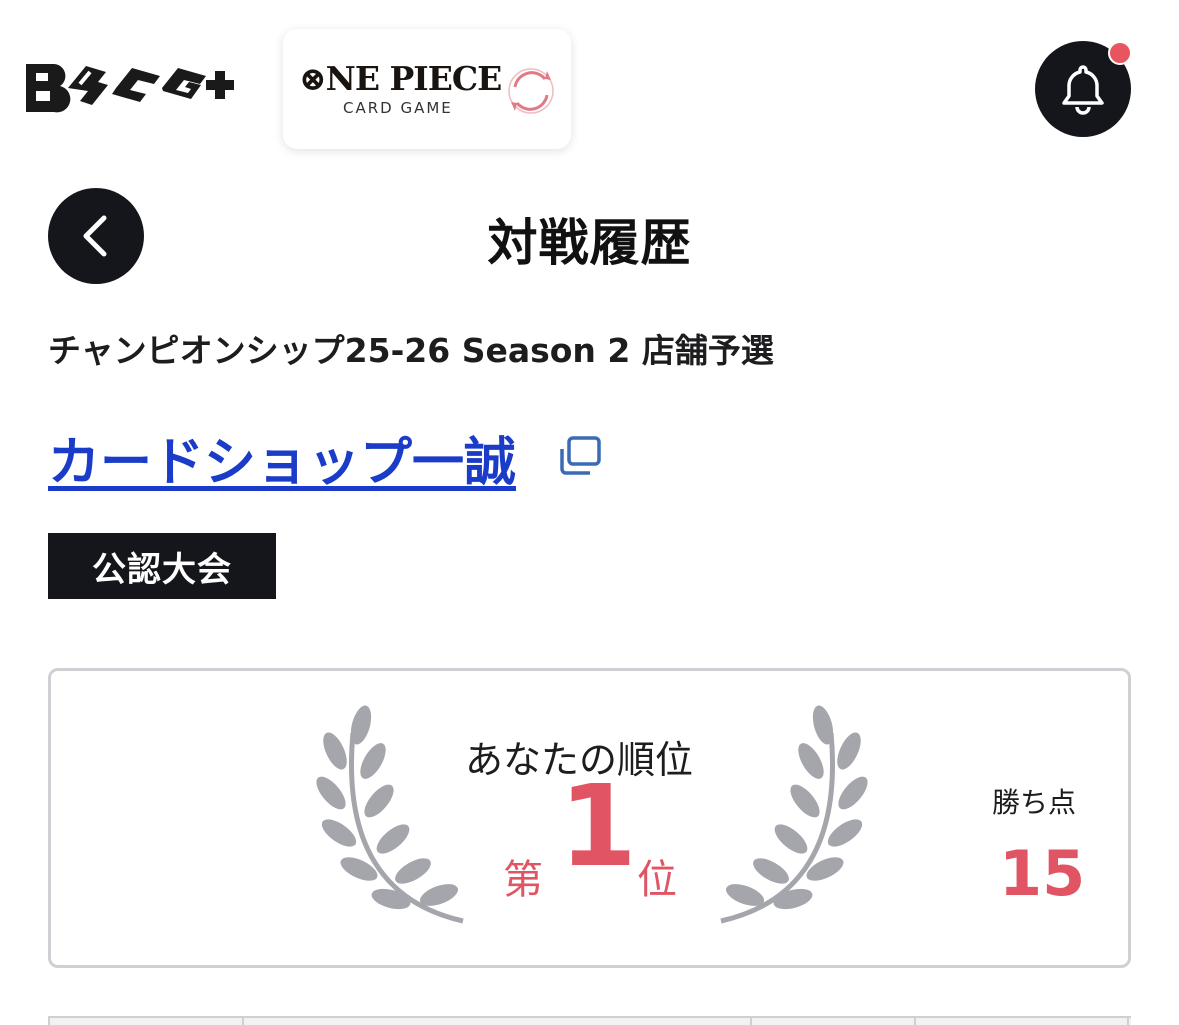 This screenshot has width=1179, height=1025. I want to click on page-title: 対戦履歴, so click(589, 243).